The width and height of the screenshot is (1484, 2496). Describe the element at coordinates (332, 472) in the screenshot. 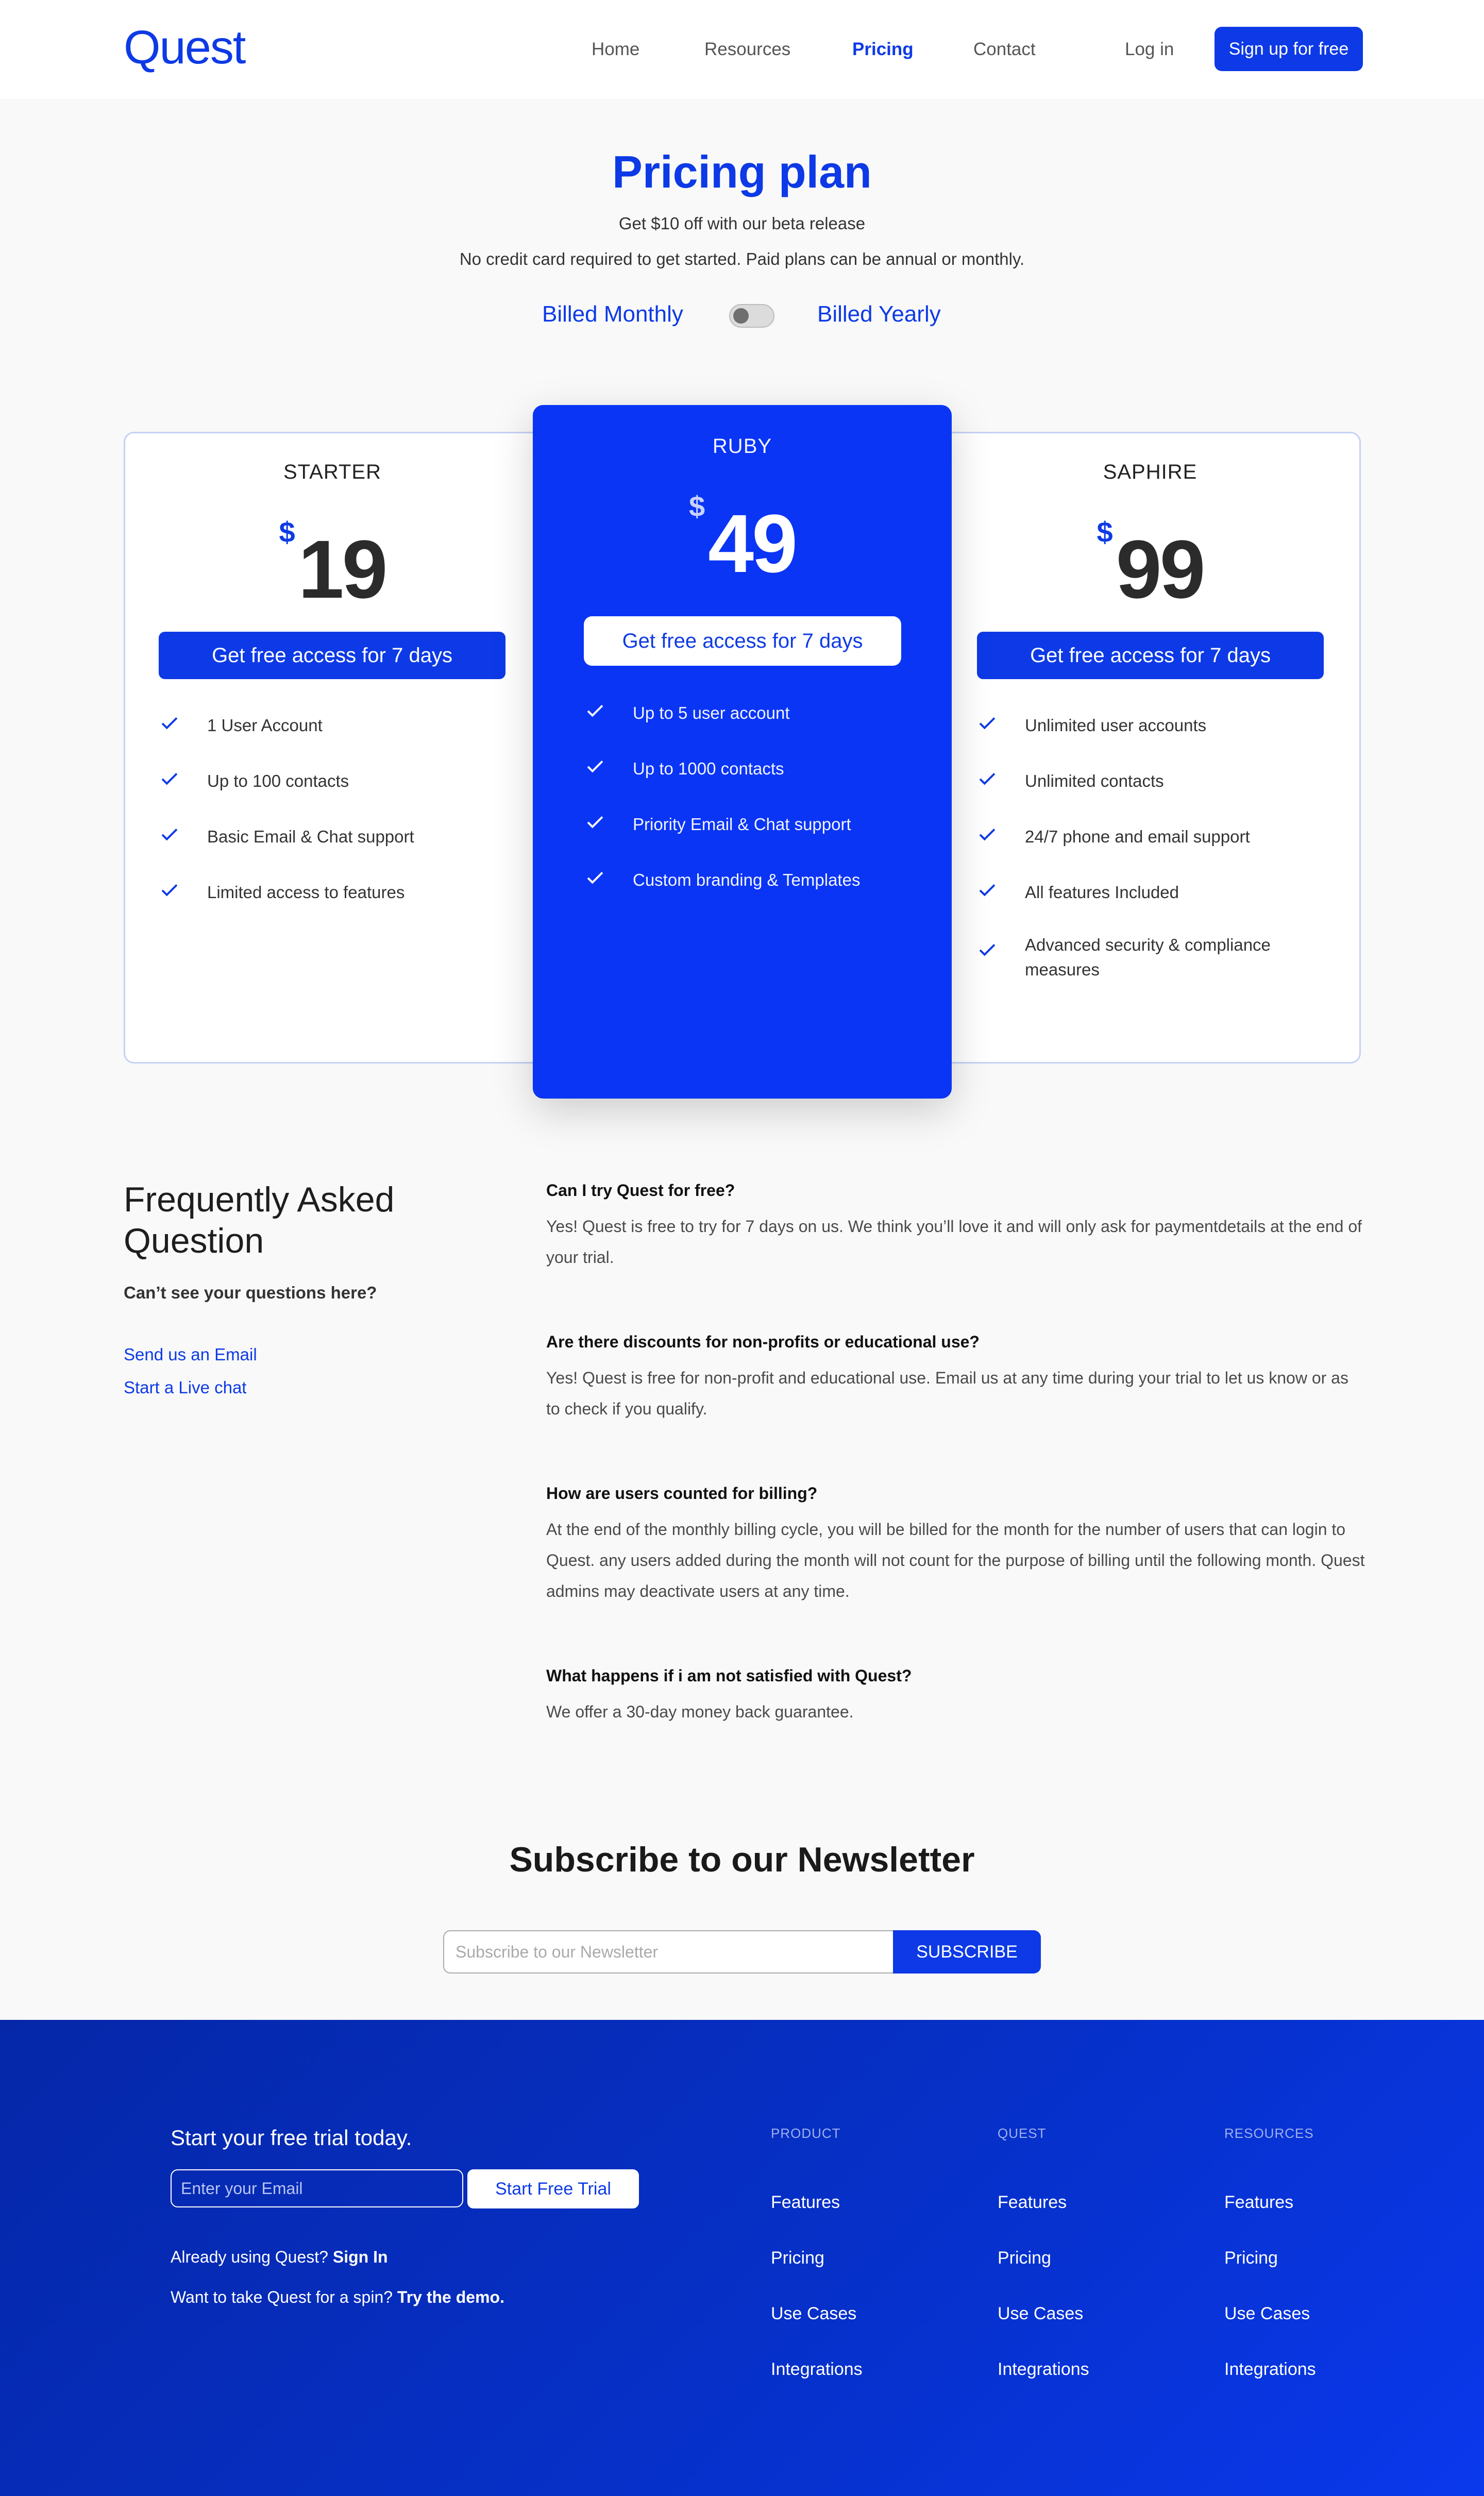

I see `plan-name: STARTER` at that location.